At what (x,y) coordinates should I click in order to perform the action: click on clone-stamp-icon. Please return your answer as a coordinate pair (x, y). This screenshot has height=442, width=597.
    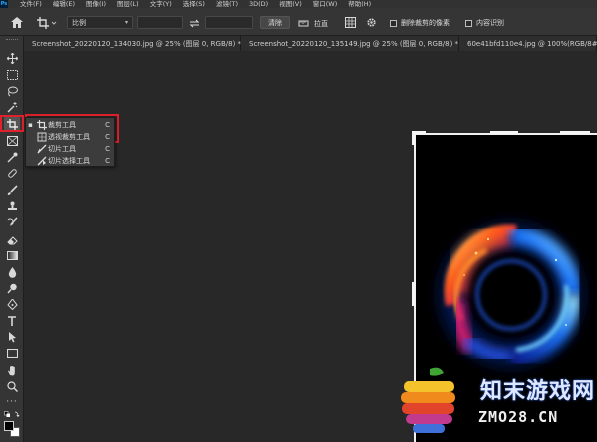
    Looking at the image, I should click on (12, 206).